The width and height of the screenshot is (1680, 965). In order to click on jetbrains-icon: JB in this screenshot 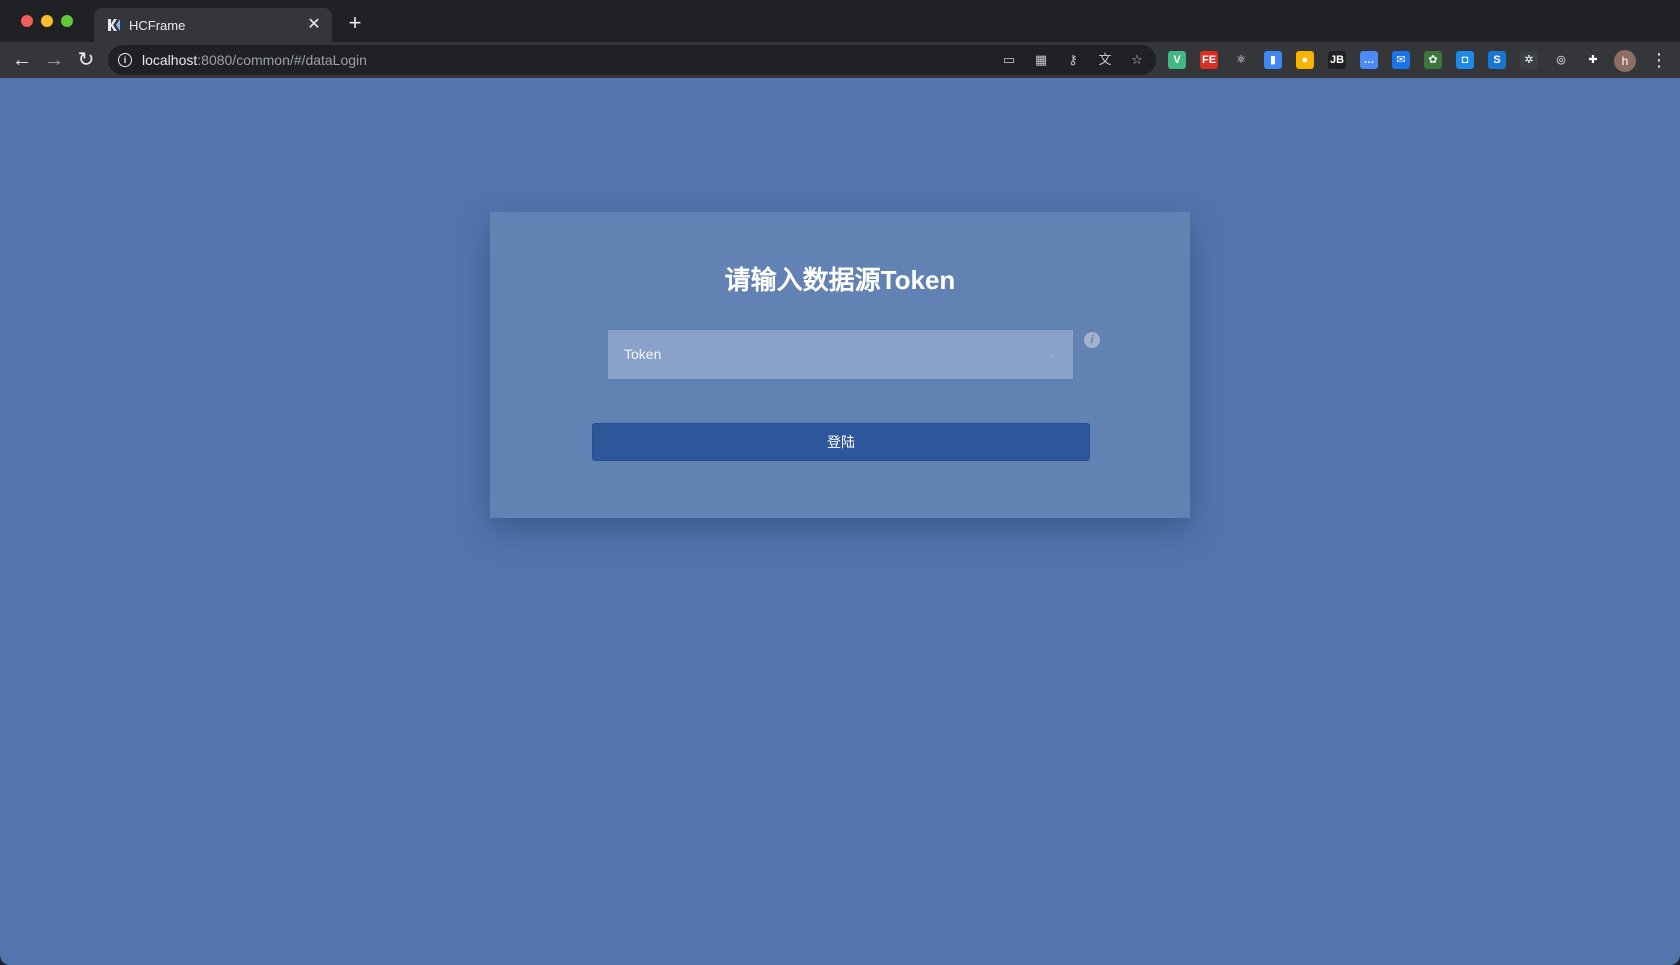, I will do `click(1337, 60)`.